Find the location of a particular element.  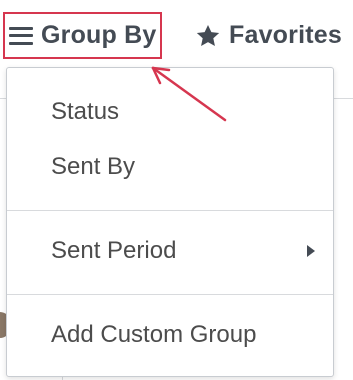

menu-item-sent-period: Sent Period is located at coordinates (170, 251).